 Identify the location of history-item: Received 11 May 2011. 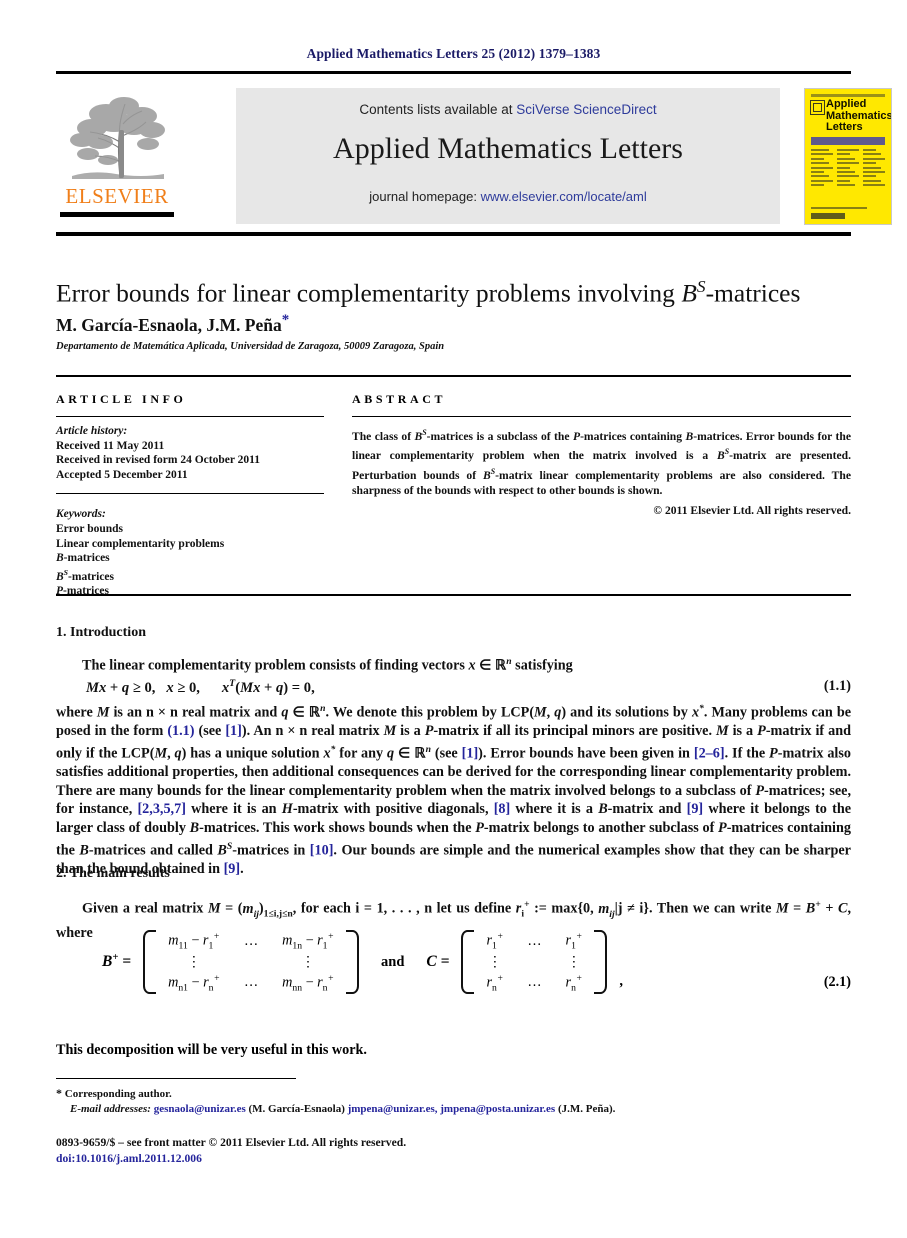
(110, 445).